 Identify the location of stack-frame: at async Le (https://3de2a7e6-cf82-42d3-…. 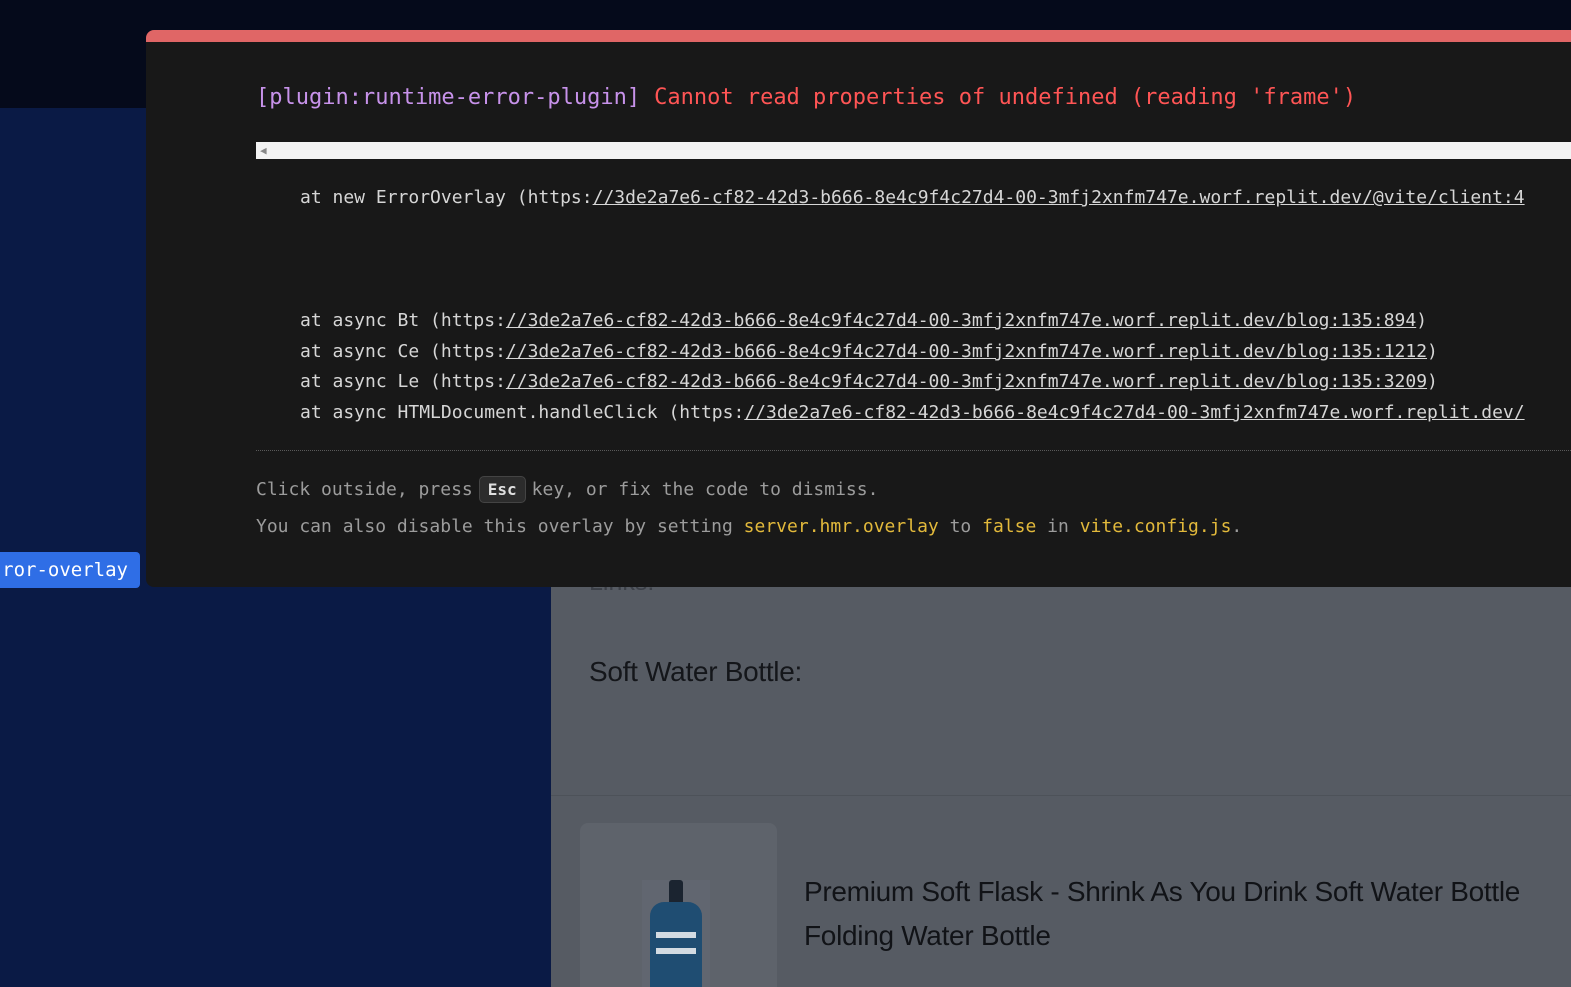
(869, 381).